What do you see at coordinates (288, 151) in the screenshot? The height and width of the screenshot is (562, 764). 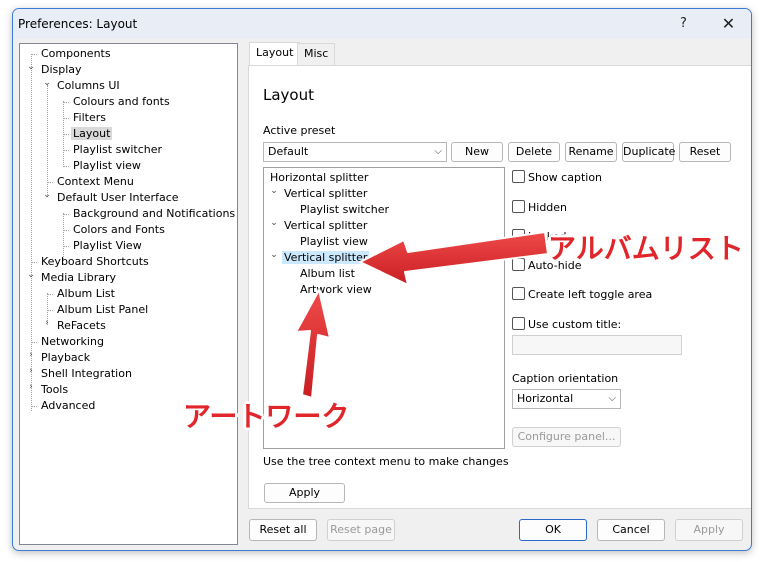 I see `preset-select-value: Default` at bounding box center [288, 151].